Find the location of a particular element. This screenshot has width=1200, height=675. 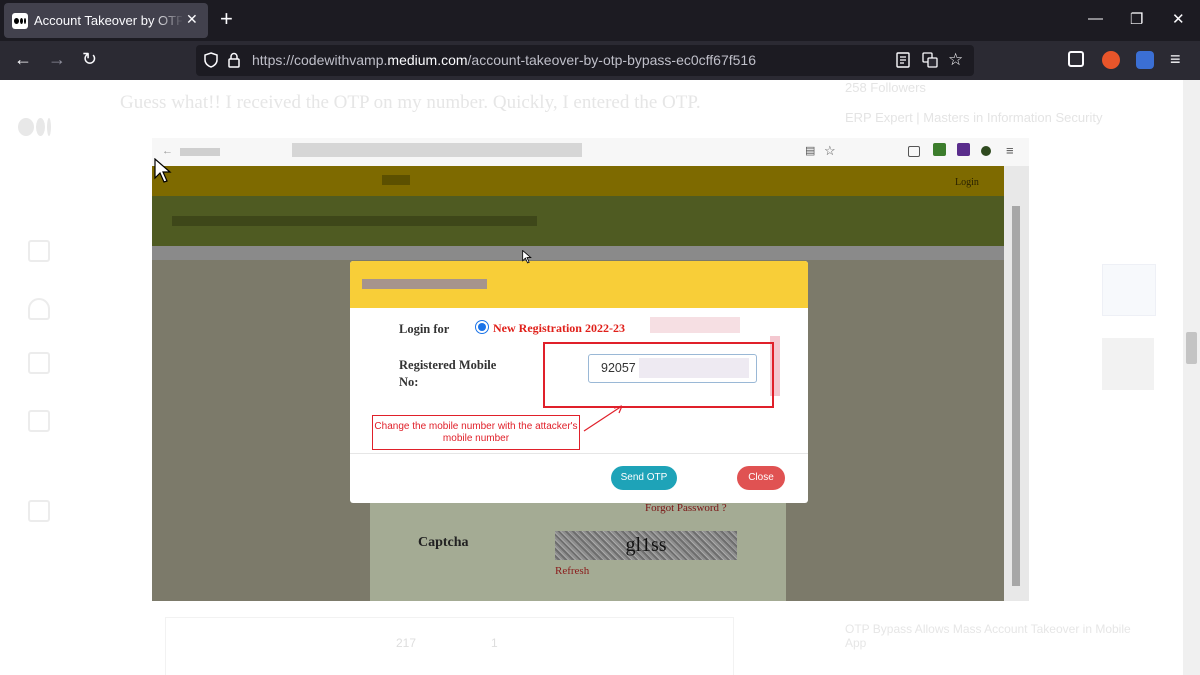

mobile-label-line1: Registered Mobile is located at coordinates (448, 365).